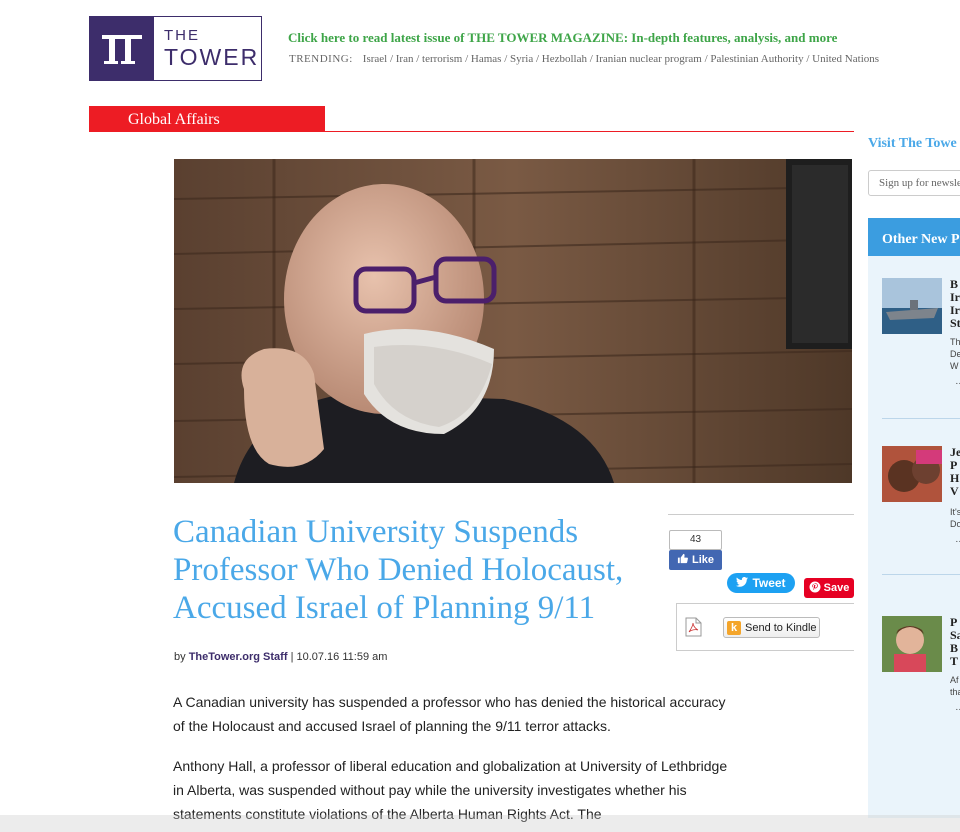 This screenshot has height=832, width=960. What do you see at coordinates (921, 239) in the screenshot?
I see `other-news-heading: Other New P` at bounding box center [921, 239].